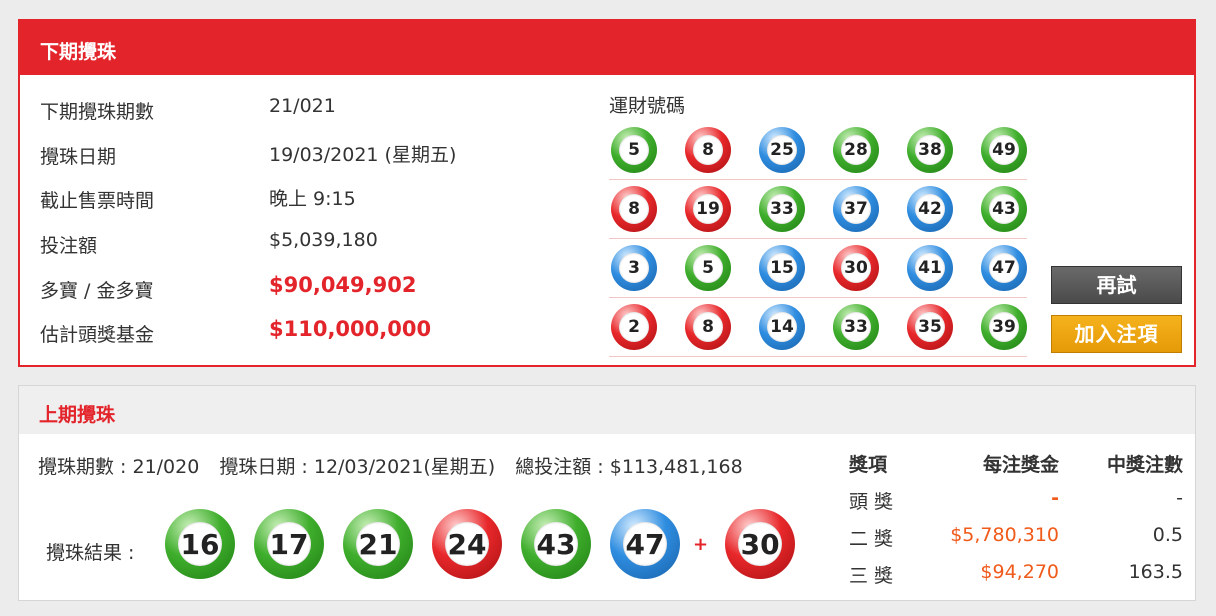 Image resolution: width=1216 pixels, height=616 pixels. I want to click on prize-amount: $5,780,310, so click(1004, 535).